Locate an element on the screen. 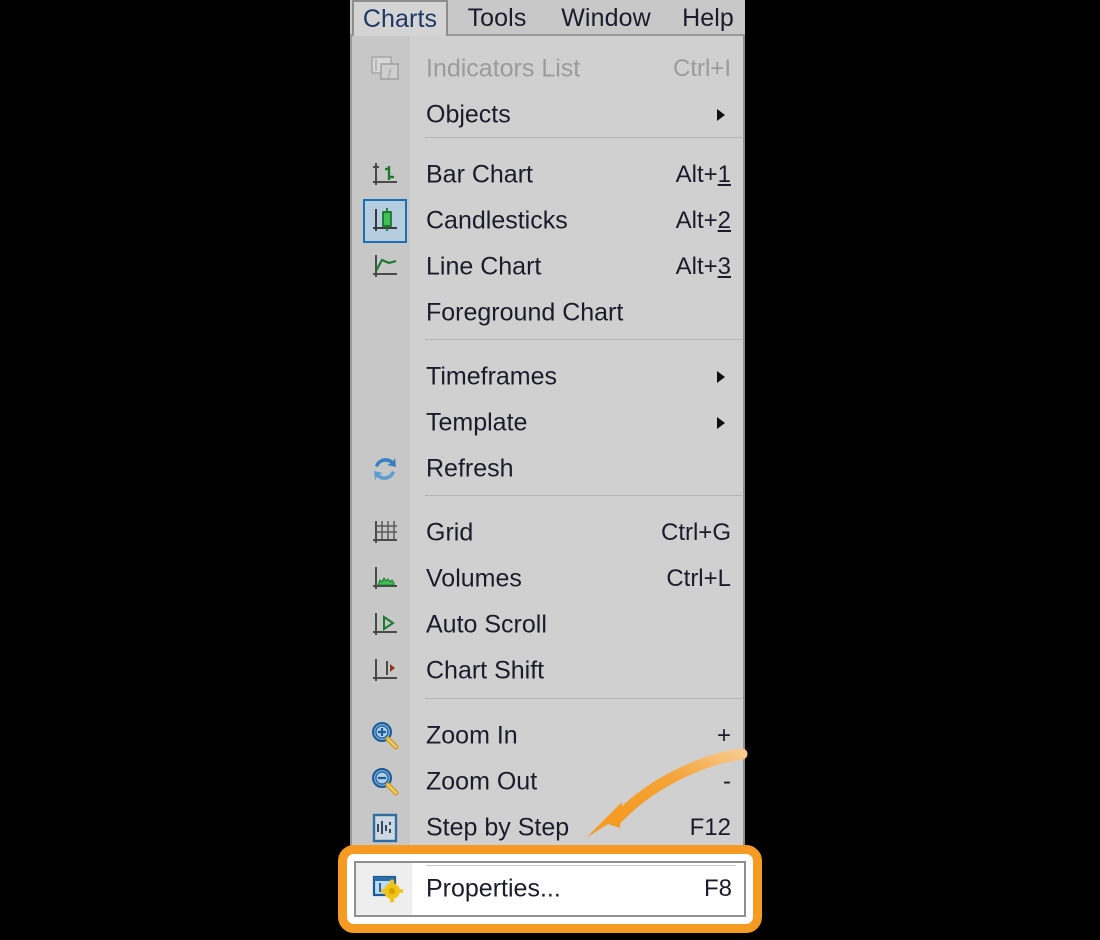 This screenshot has width=1100, height=940. menu-item-indicators-list-accel: Ctrl+I is located at coordinates (701, 68).